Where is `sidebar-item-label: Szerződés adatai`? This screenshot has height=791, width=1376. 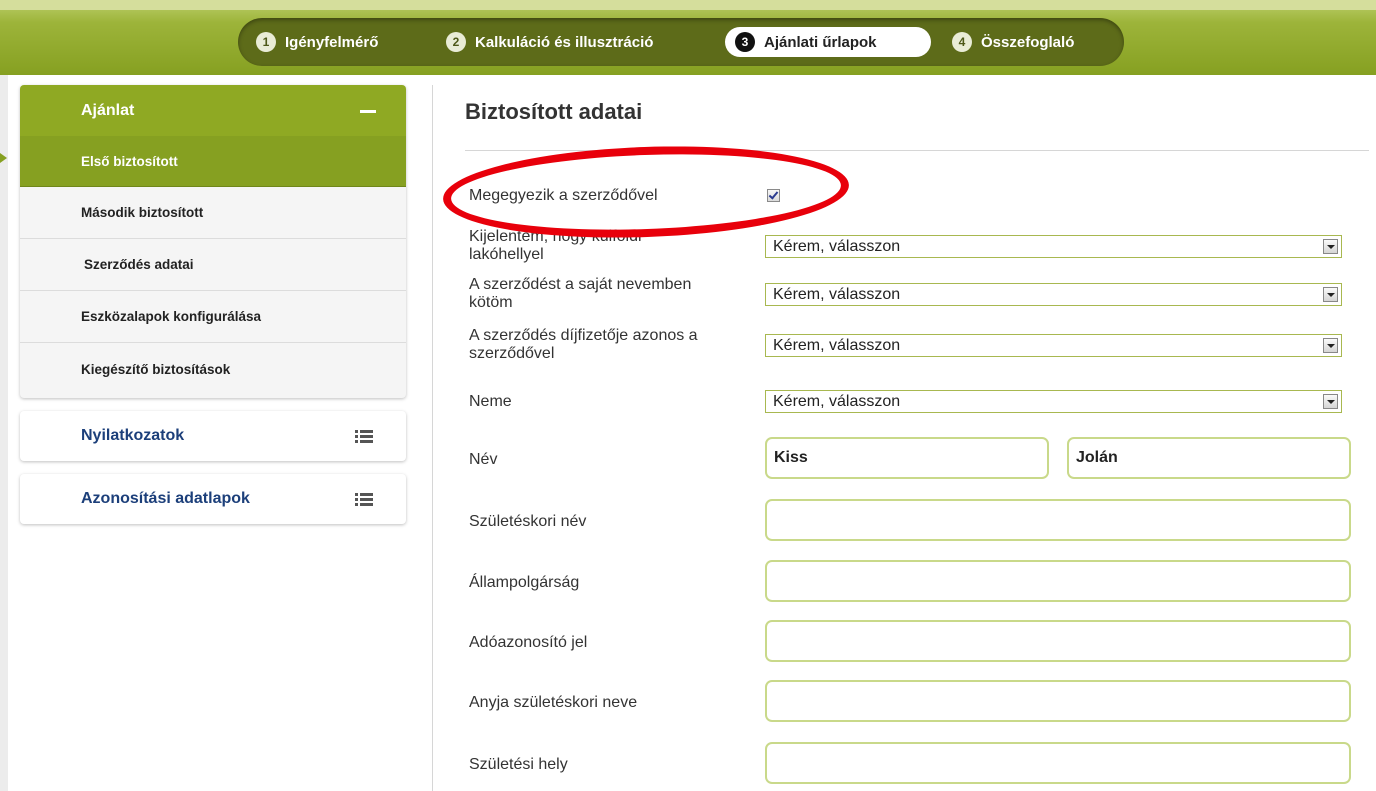 sidebar-item-label: Szerződés adatai is located at coordinates (139, 264).